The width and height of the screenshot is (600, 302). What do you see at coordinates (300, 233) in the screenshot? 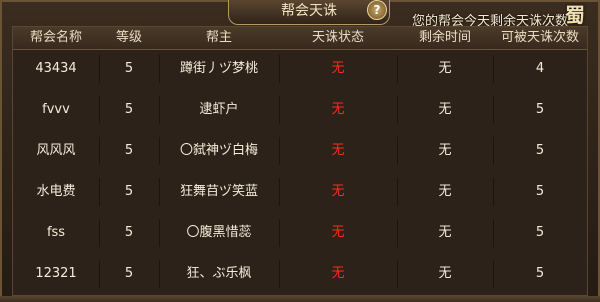
I see `table-row: fss 5 〇腹黑惜蕊 无 无 5` at bounding box center [300, 233].